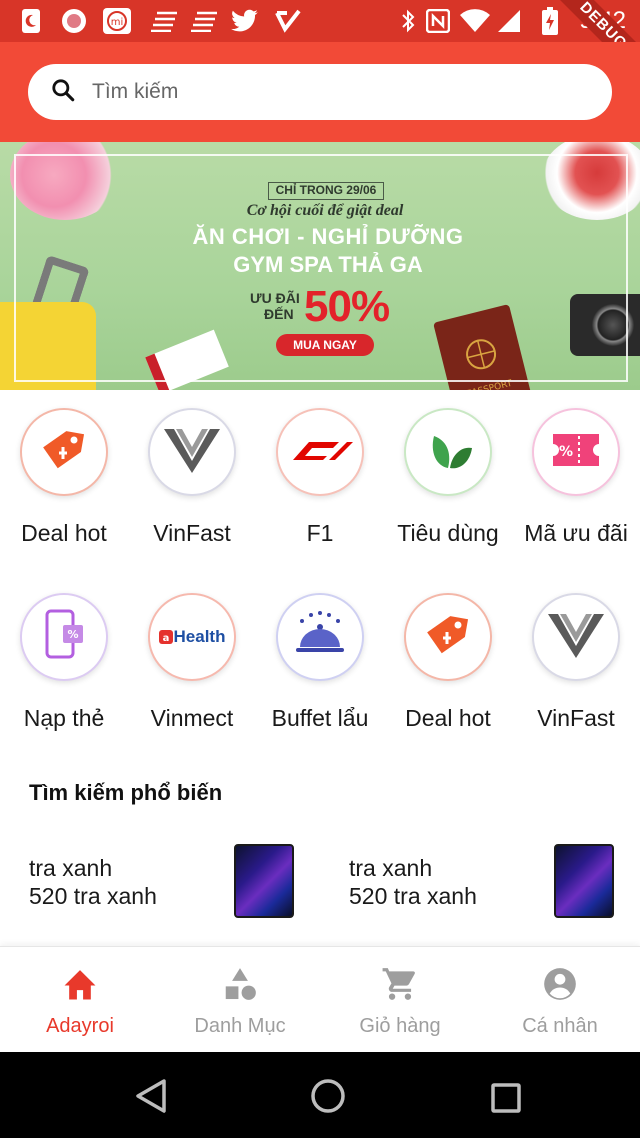 This screenshot has height=1138, width=640. I want to click on category-label: Vinmect, so click(192, 718).